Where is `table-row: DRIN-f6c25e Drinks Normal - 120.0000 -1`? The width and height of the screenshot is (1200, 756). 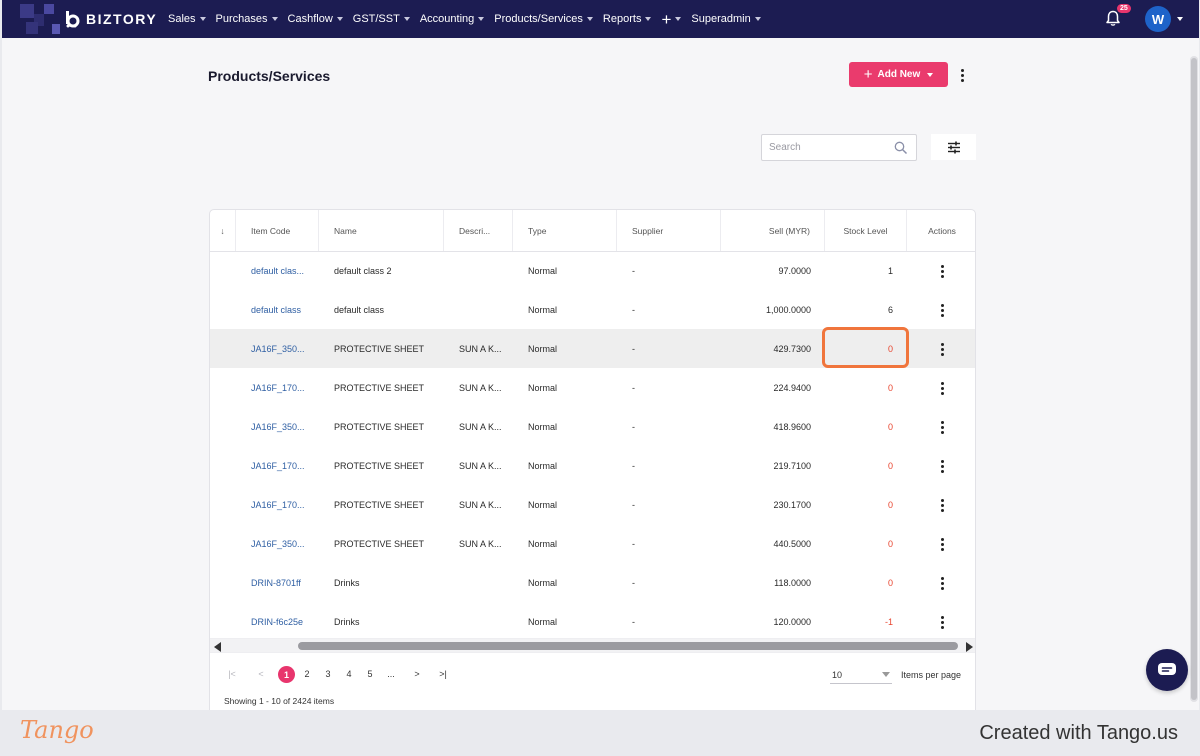 table-row: DRIN-f6c25e Drinks Normal - 120.0000 -1 is located at coordinates (592, 621).